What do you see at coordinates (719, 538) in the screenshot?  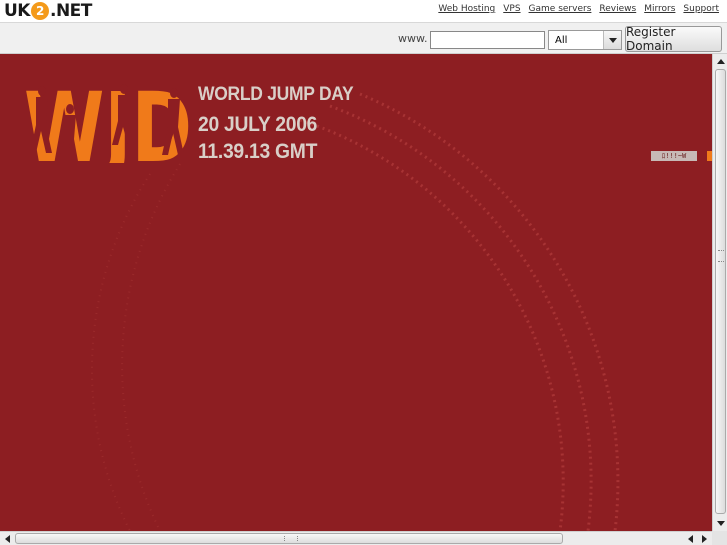 I see `scrollbar-corner` at bounding box center [719, 538].